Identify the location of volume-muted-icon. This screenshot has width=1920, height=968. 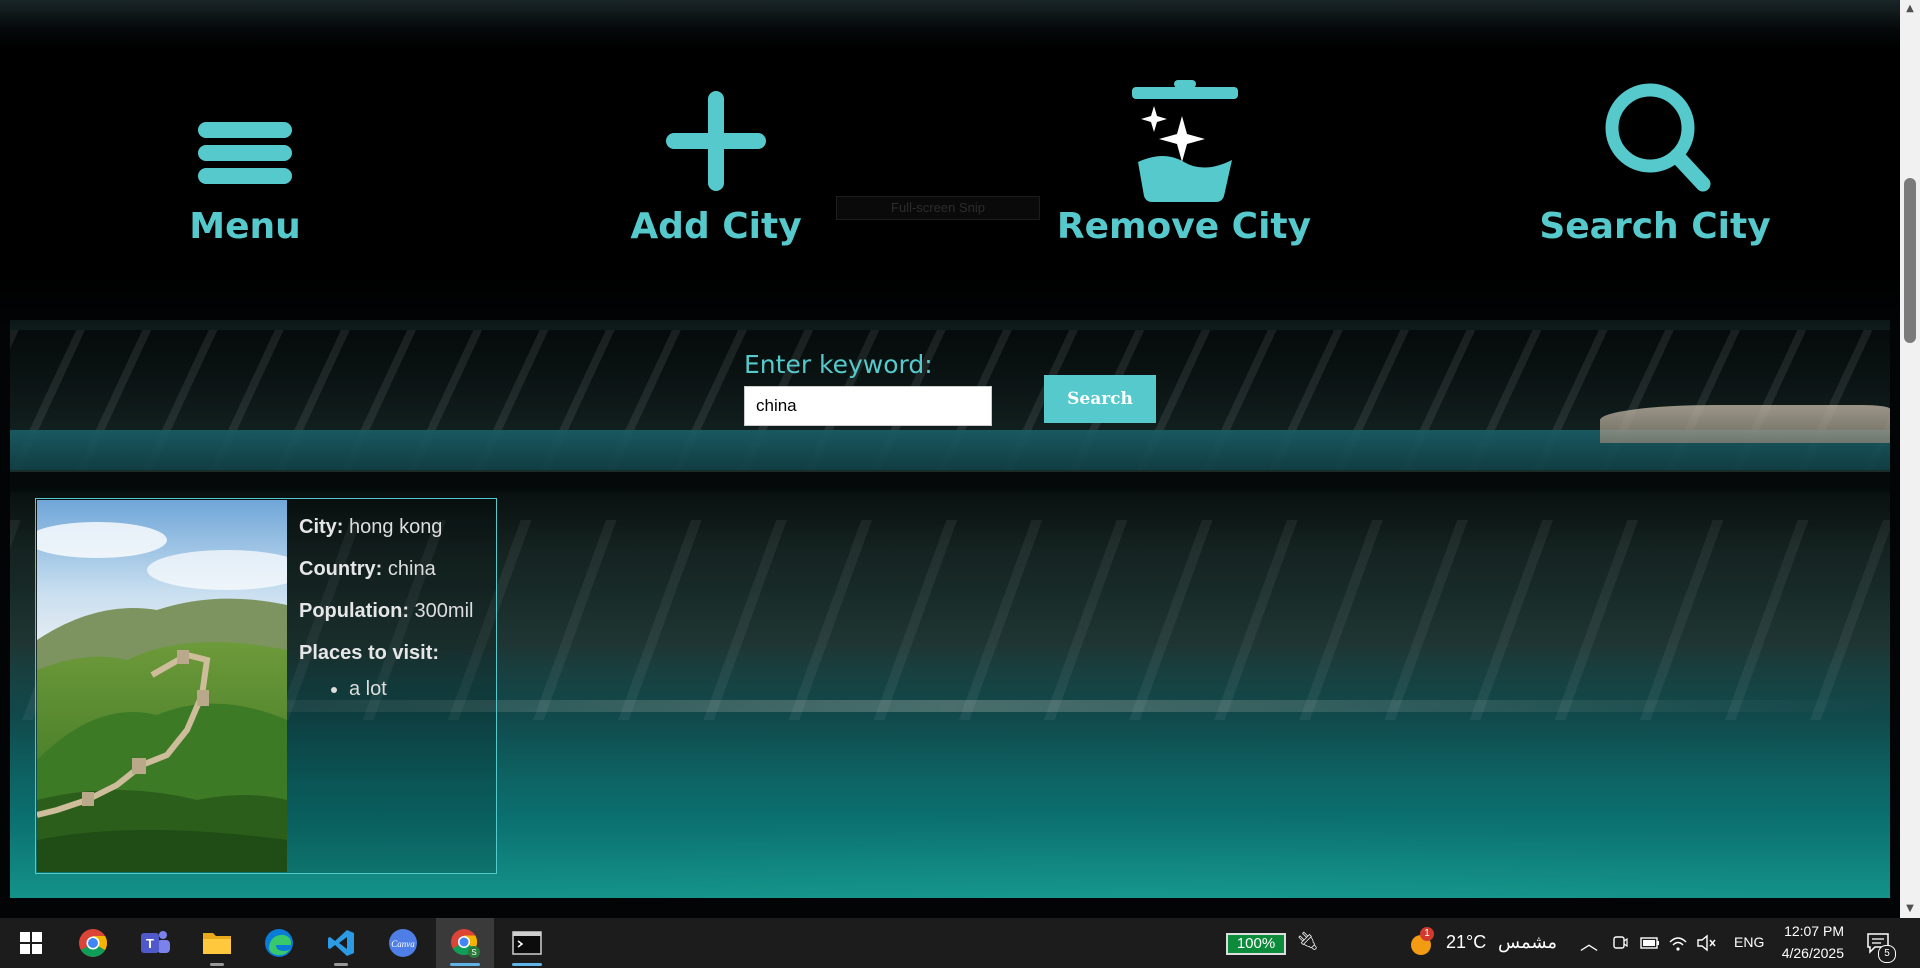
(1706, 943).